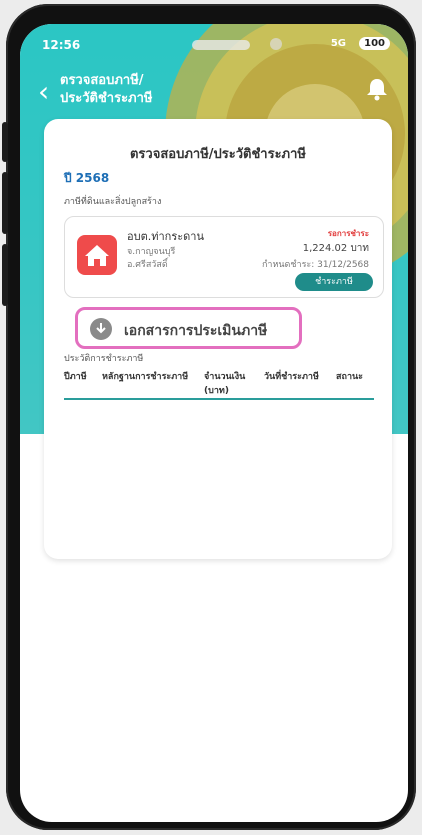  What do you see at coordinates (151, 252) in the screenshot?
I see `item-province: จ.กาญจนบุรี` at bounding box center [151, 252].